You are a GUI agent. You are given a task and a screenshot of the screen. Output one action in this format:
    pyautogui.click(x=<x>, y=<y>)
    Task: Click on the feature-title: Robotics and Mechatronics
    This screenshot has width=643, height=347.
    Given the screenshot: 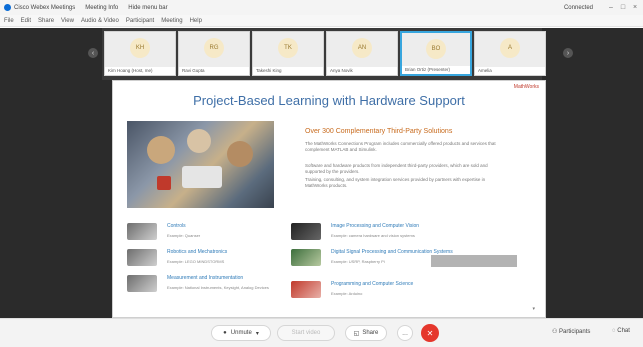 What is the action you would take?
    pyautogui.click(x=197, y=252)
    